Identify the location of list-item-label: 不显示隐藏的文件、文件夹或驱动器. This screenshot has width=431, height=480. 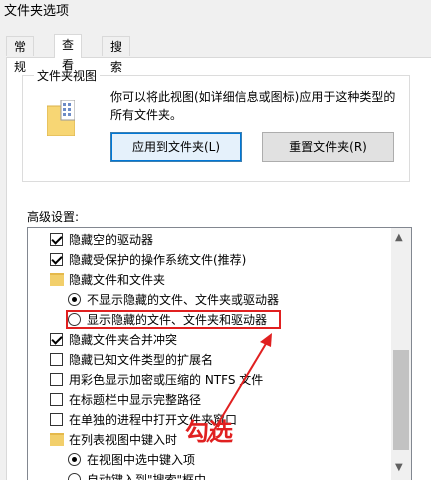
(183, 300).